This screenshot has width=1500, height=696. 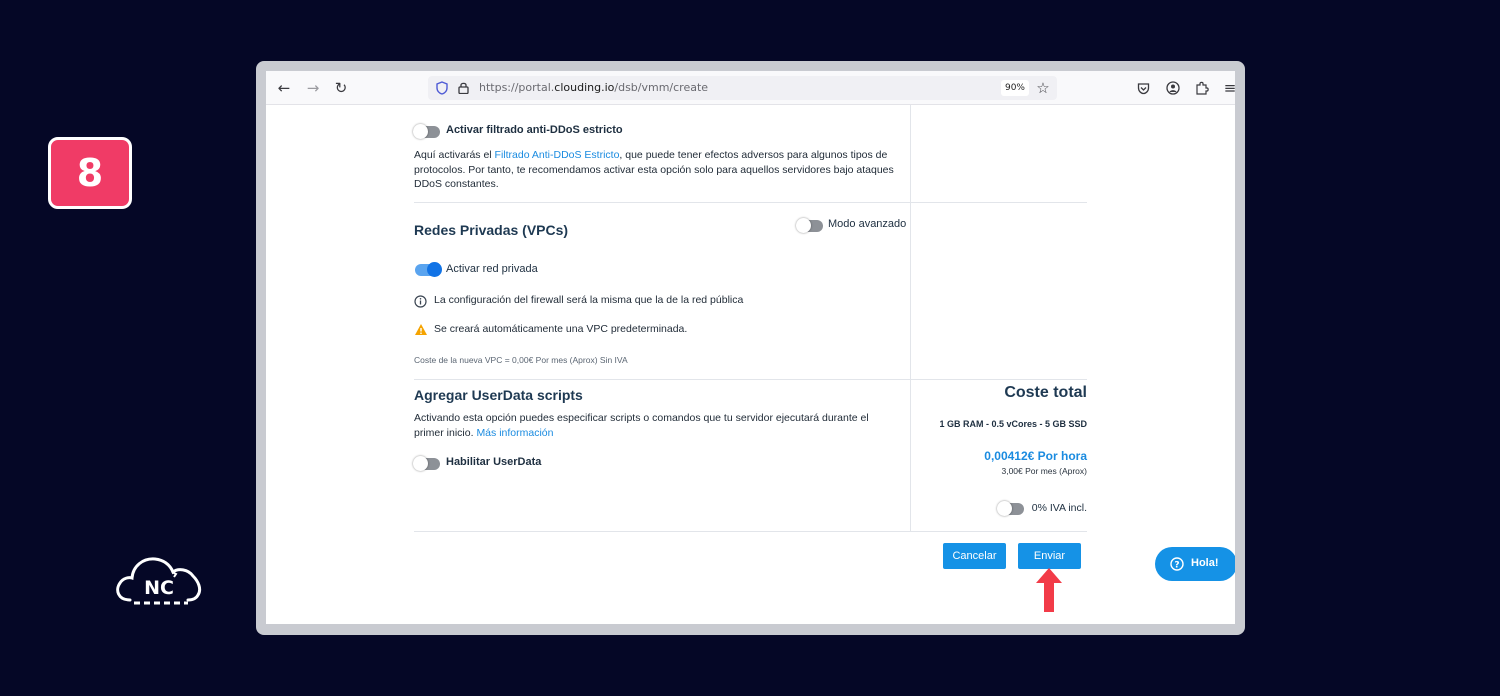 I want to click on account-icon, so click(x=1173, y=88).